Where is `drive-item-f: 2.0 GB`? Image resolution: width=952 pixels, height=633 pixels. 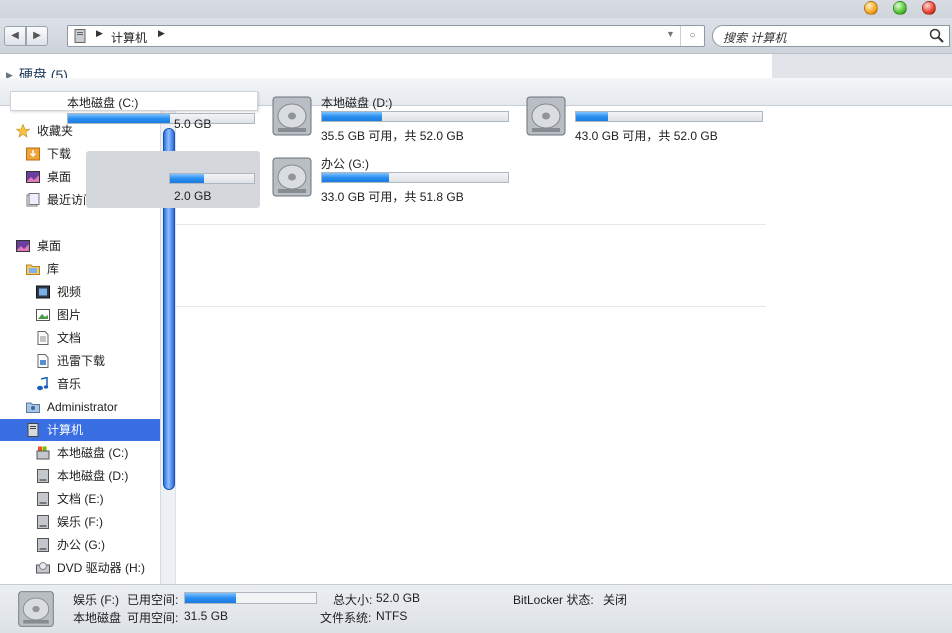
drive-item-f: 2.0 GB is located at coordinates (173, 179).